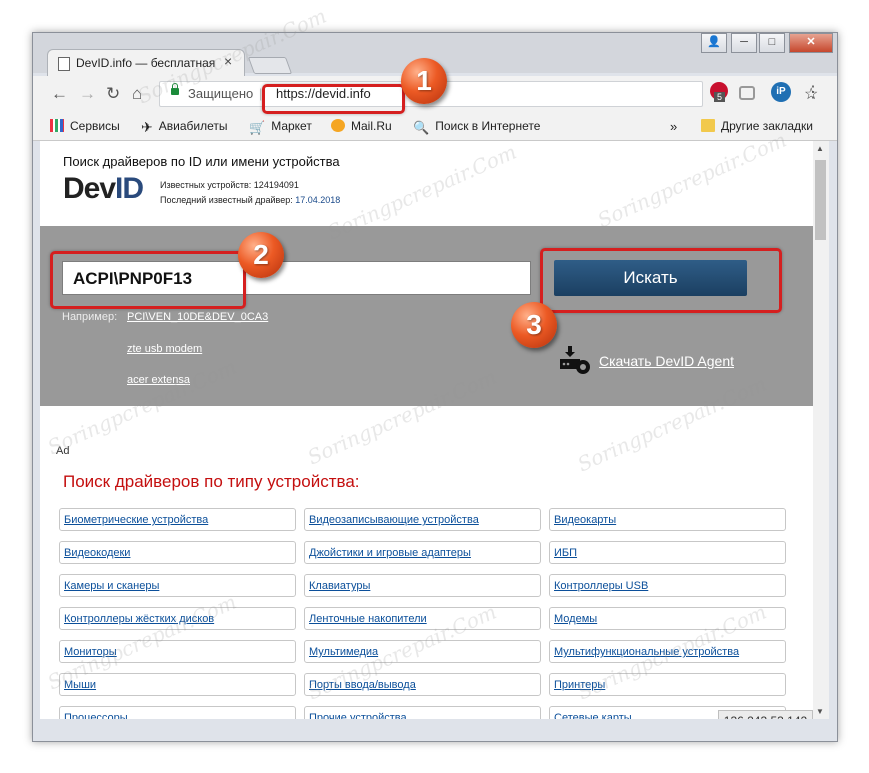 This screenshot has width=869, height=773. What do you see at coordinates (226, 200) in the screenshot?
I see `last-driver-label: Последний известный драйвер:` at bounding box center [226, 200].